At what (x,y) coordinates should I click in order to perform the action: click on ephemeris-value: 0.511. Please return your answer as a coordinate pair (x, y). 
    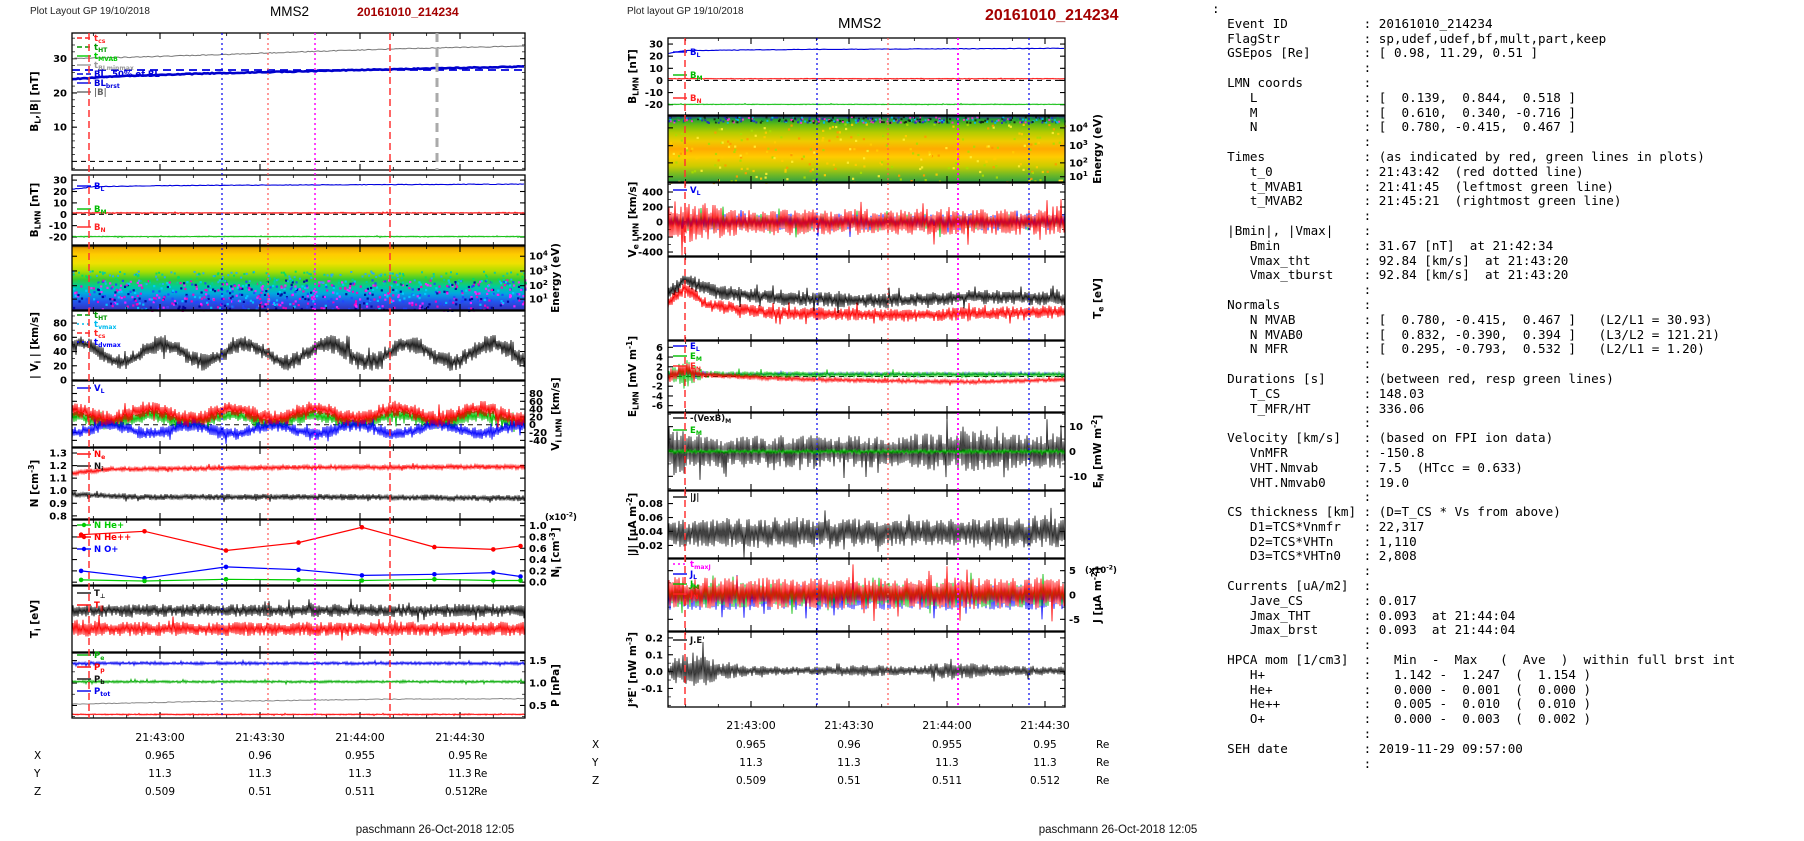
    Looking at the image, I should click on (360, 792).